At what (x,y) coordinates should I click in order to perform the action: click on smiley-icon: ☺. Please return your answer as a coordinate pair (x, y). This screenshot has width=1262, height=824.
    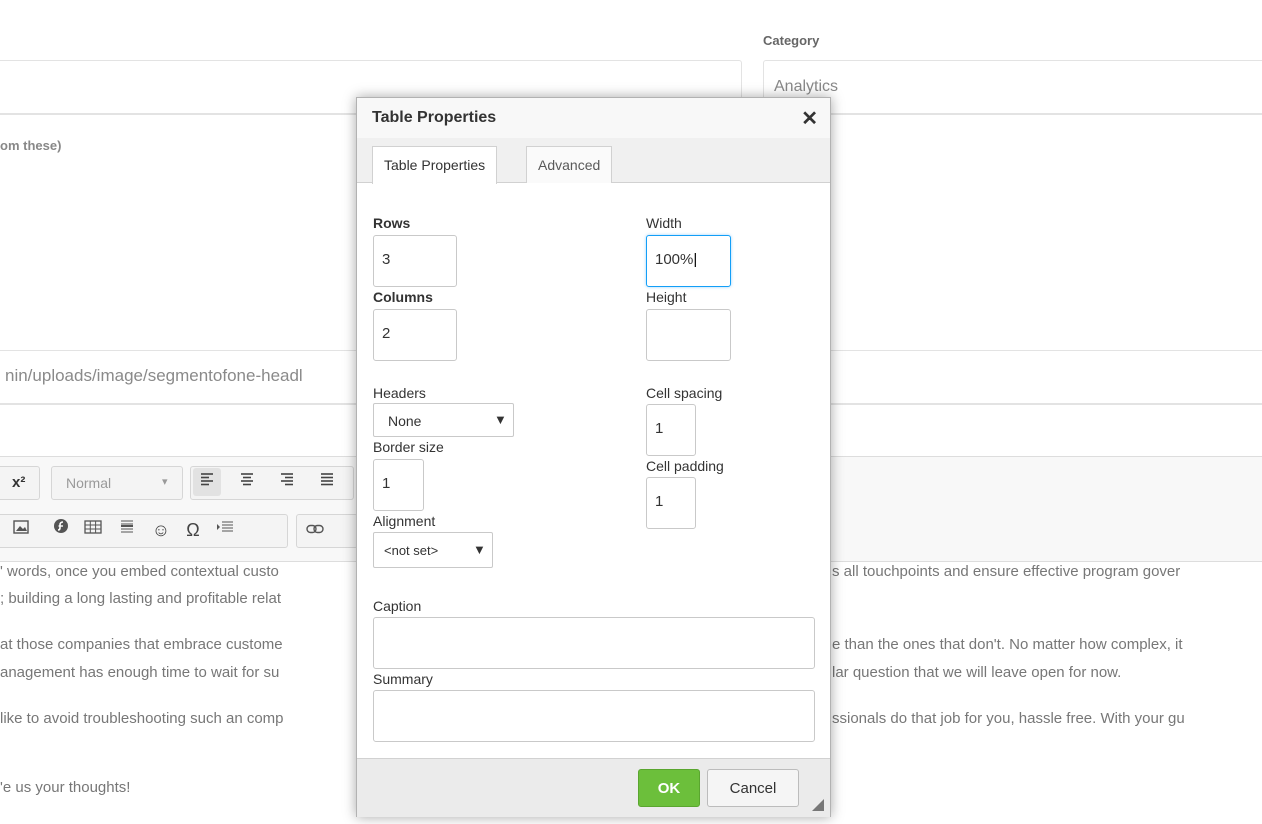
    Looking at the image, I should click on (161, 530).